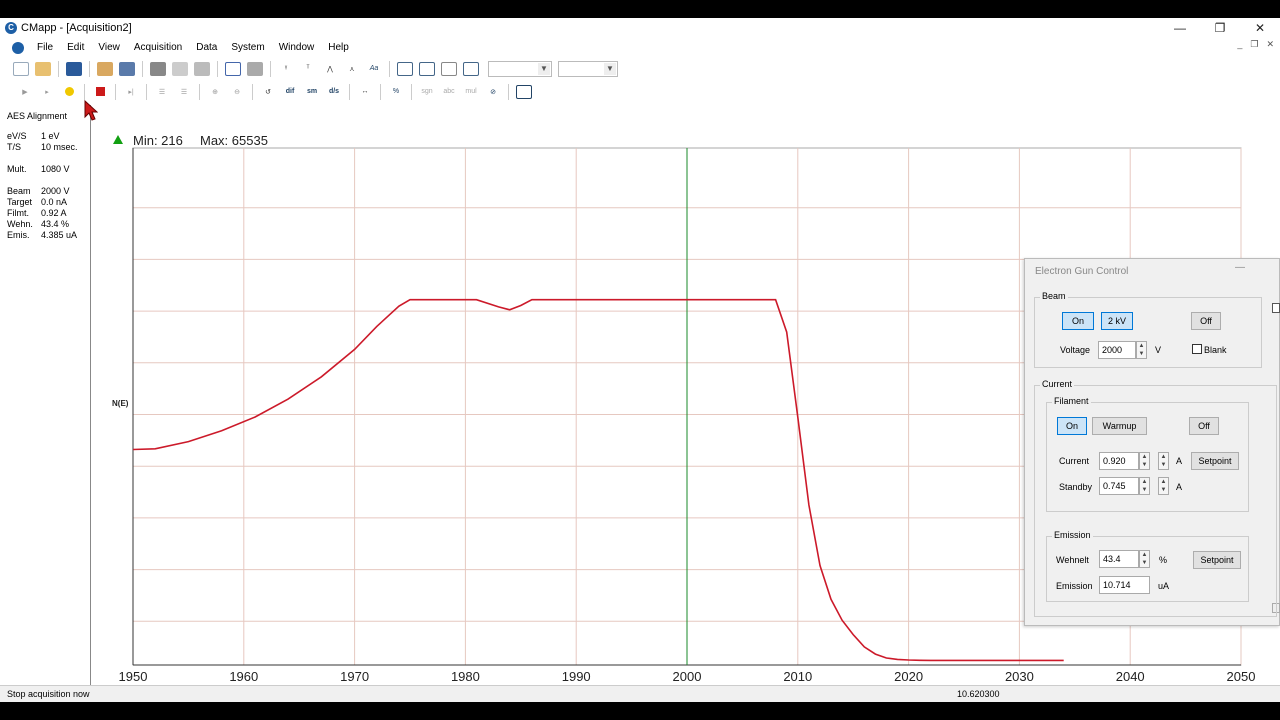 The image size is (1280, 720). Describe the element at coordinates (588, 68) in the screenshot. I see `scale-combo: ▼` at that location.